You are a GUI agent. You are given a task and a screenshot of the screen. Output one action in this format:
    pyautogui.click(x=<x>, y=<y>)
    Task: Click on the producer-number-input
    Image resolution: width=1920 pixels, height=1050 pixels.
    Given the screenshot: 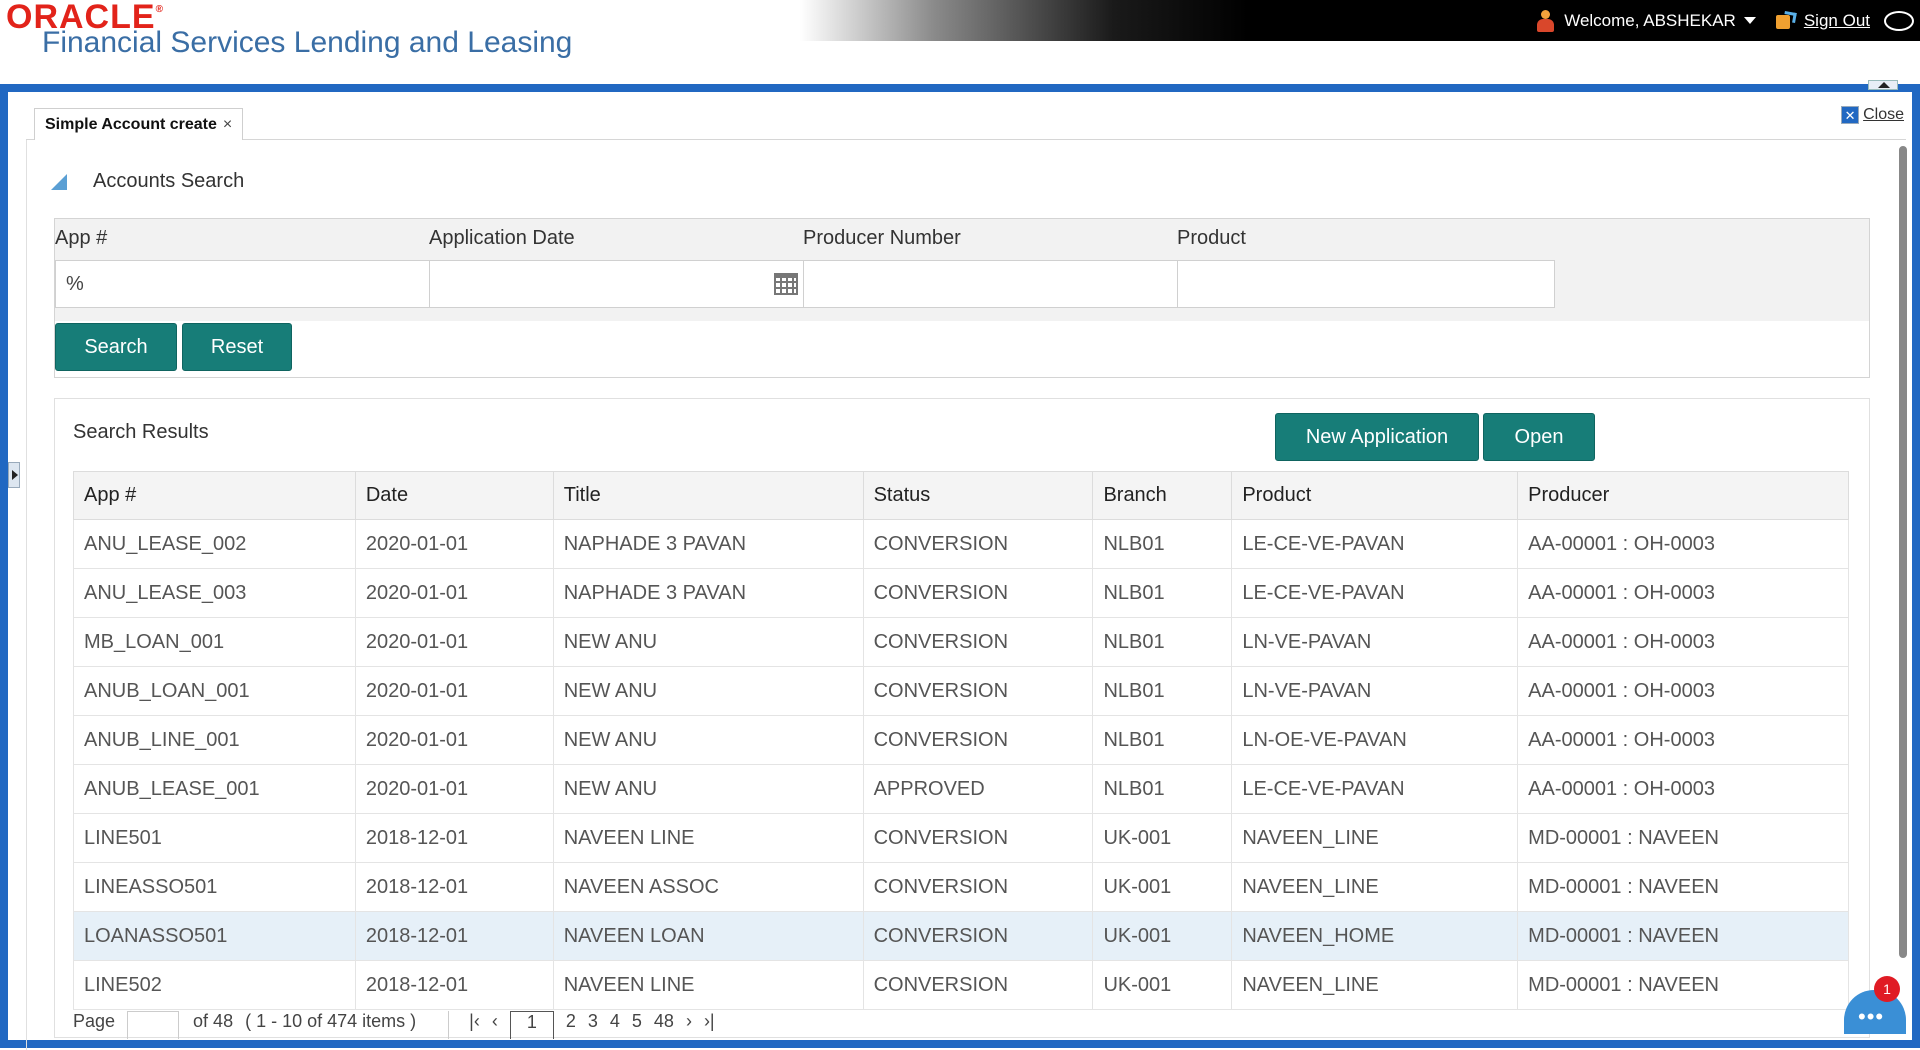 What is the action you would take?
    pyautogui.click(x=992, y=284)
    